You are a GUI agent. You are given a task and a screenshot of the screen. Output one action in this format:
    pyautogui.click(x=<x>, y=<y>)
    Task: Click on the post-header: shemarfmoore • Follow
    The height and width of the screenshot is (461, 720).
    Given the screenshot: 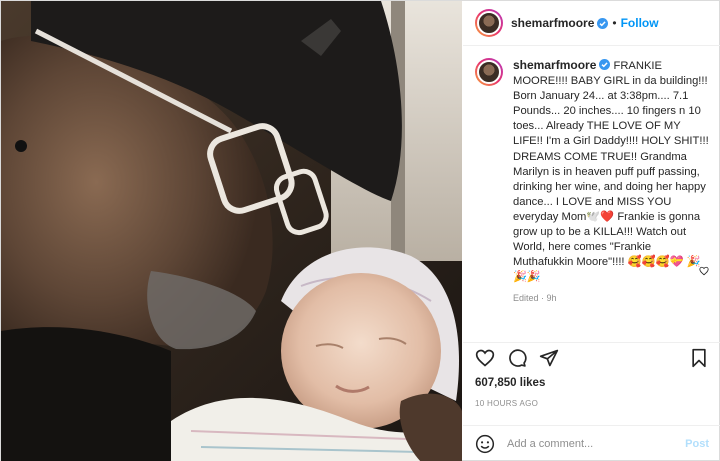 What is the action you would take?
    pyautogui.click(x=591, y=23)
    